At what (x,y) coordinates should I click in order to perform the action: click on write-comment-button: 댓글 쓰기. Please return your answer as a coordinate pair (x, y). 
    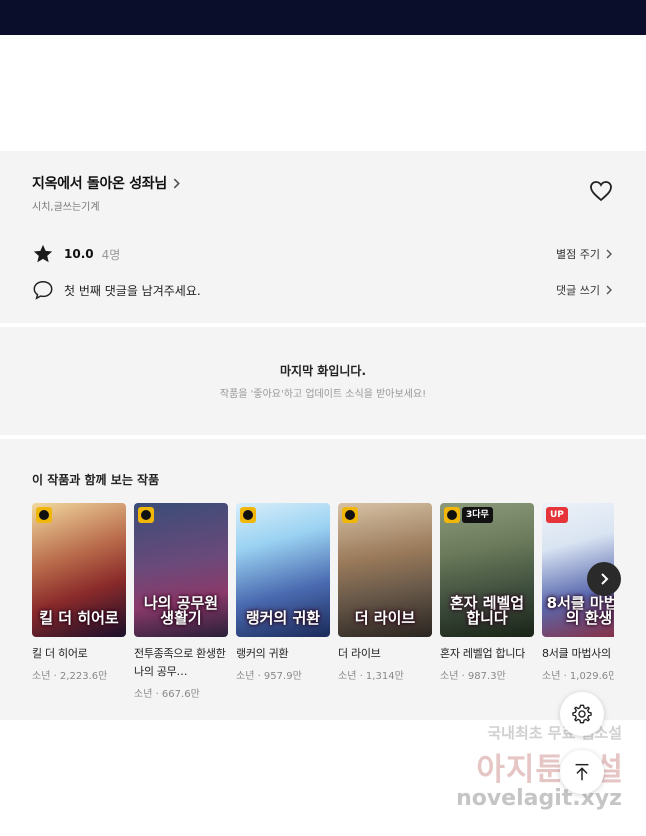
    Looking at the image, I should click on (585, 290).